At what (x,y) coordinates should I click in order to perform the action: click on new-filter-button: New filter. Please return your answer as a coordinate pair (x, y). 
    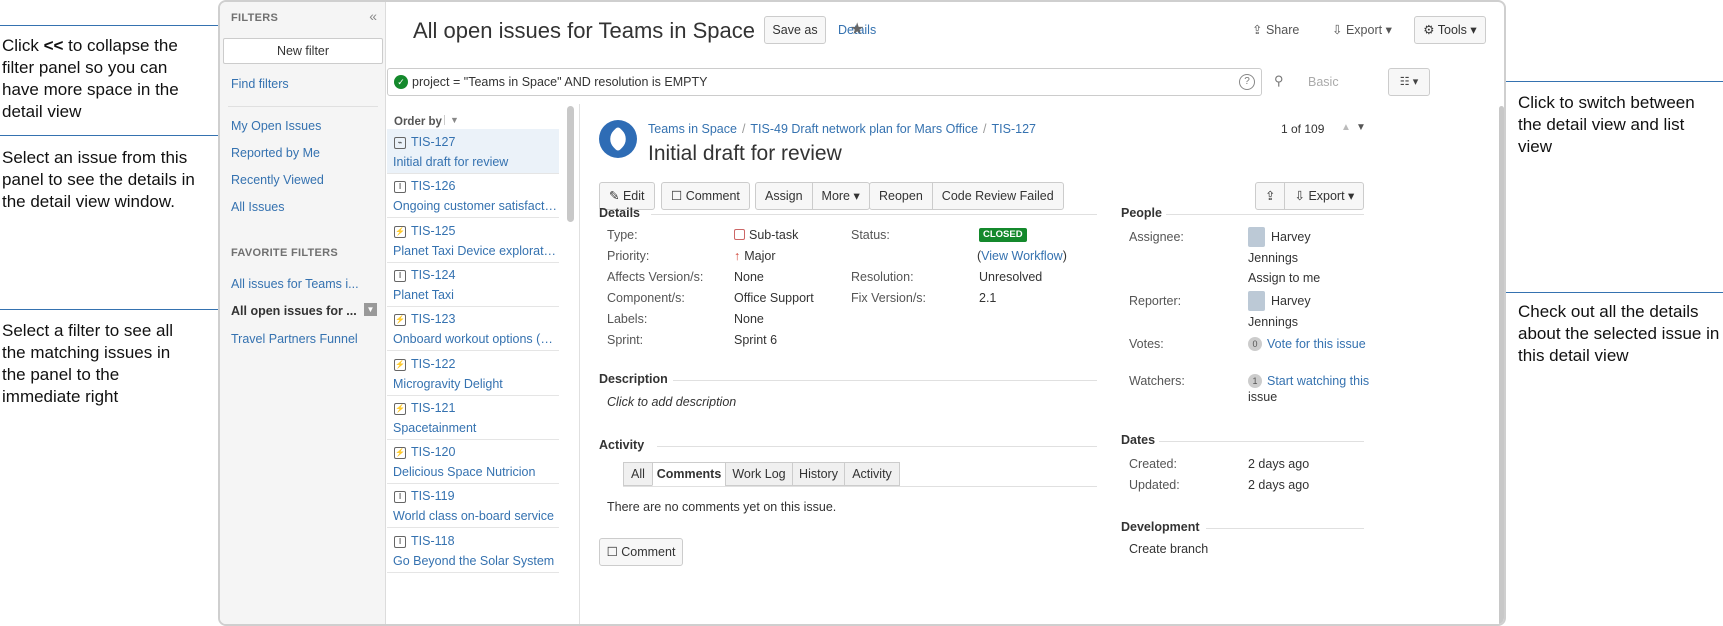
    Looking at the image, I should click on (303, 51).